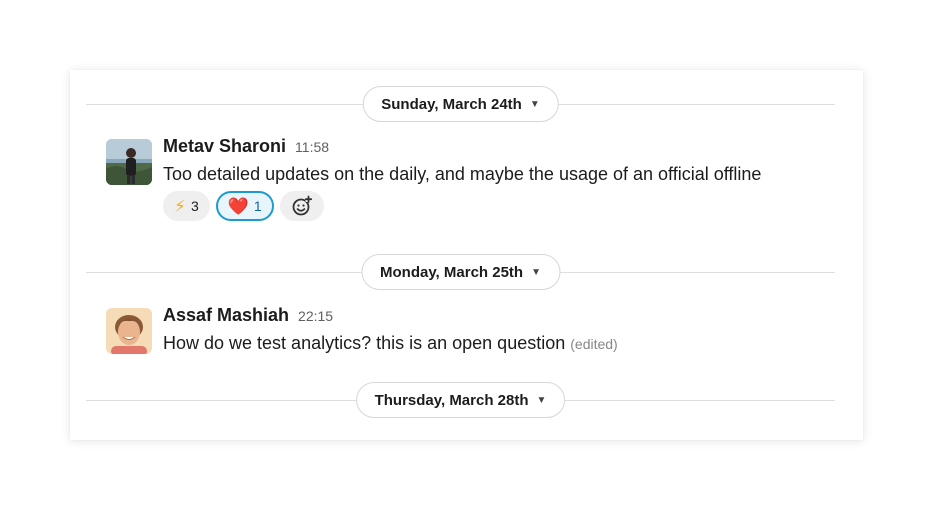 This screenshot has width=933, height=511. What do you see at coordinates (451, 104) in the screenshot?
I see `date-label: Sunday, March 24th` at bounding box center [451, 104].